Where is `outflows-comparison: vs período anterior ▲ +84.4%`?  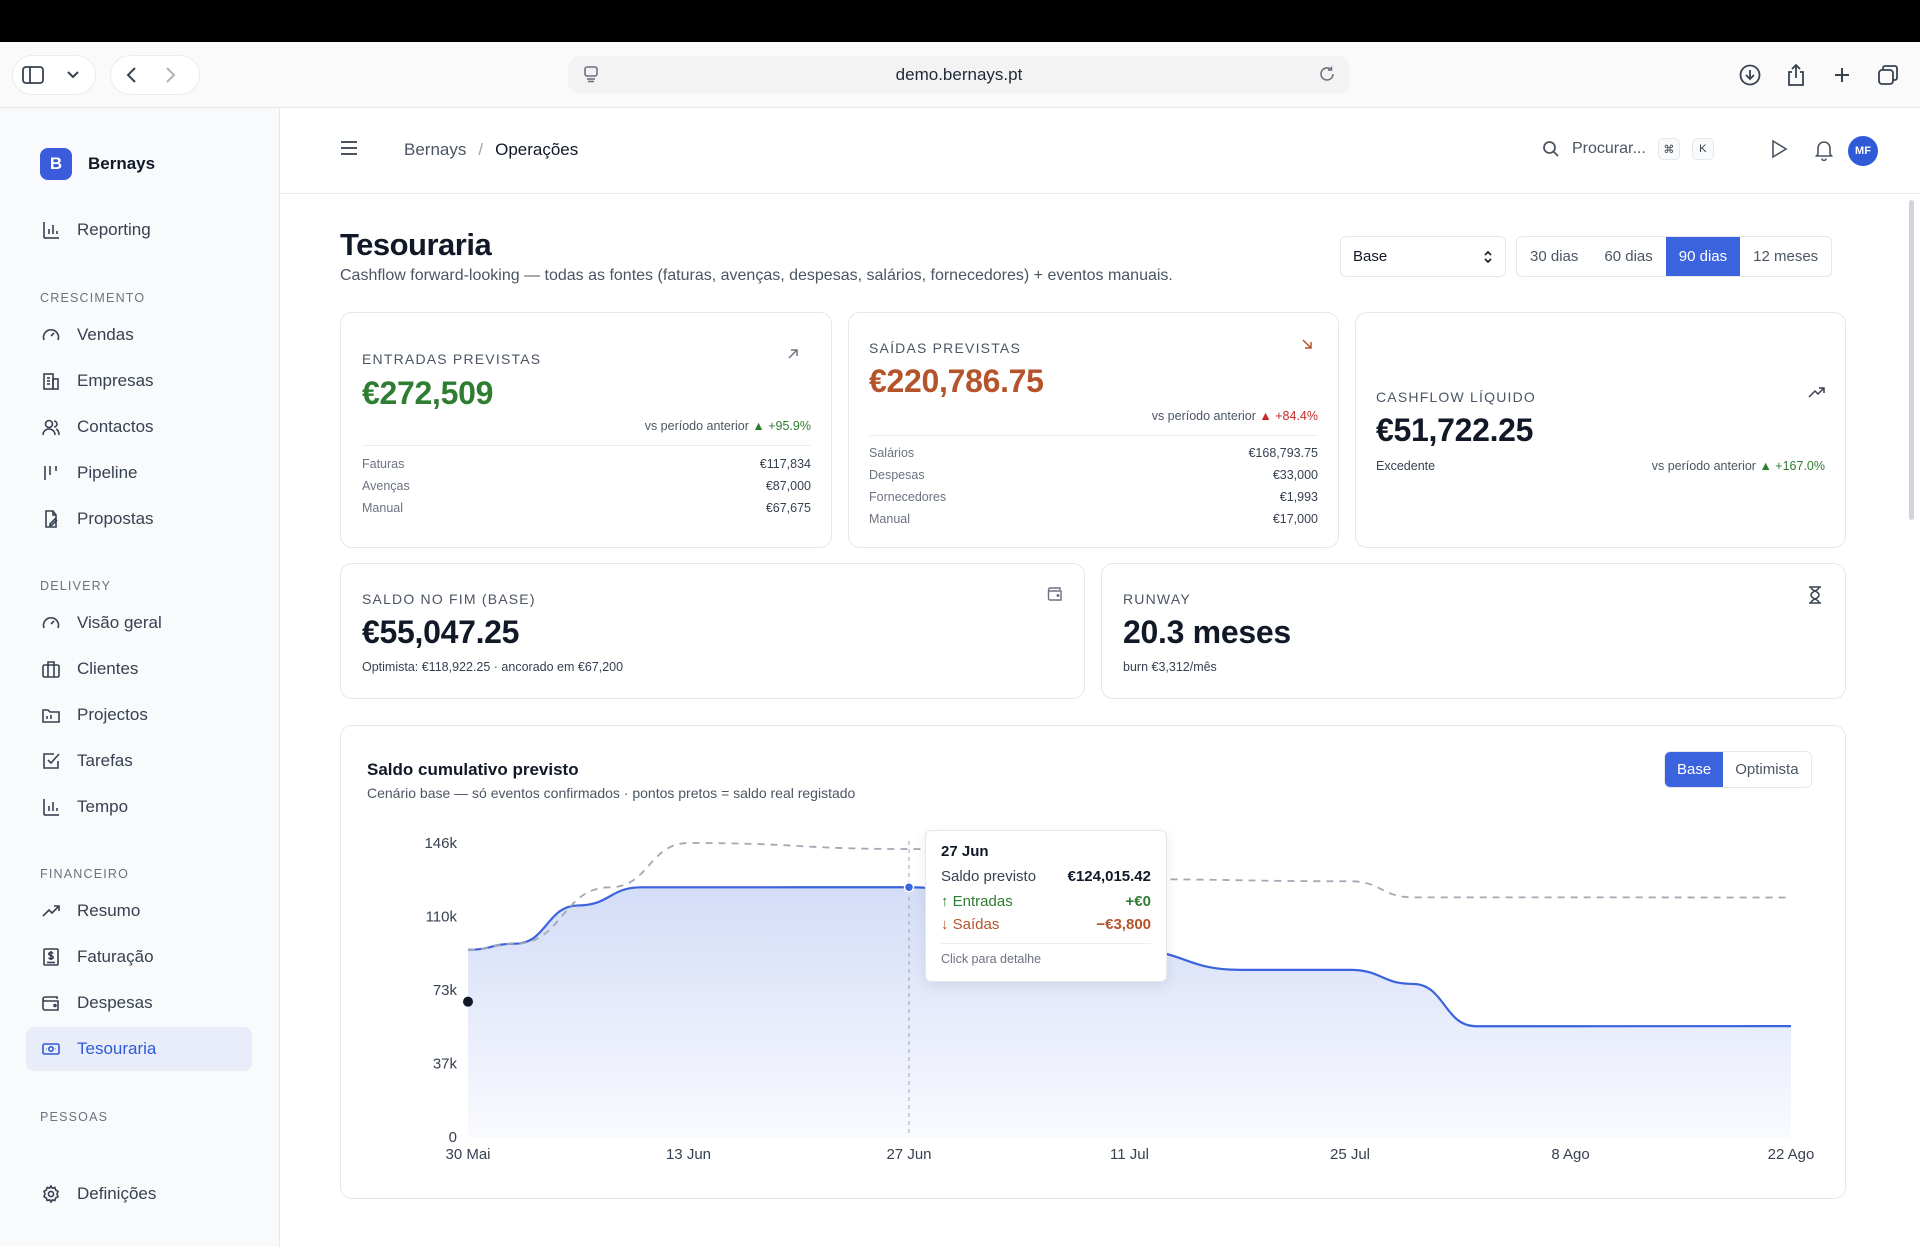
outflows-comparison: vs período anterior ▲ +84.4% is located at coordinates (1235, 416).